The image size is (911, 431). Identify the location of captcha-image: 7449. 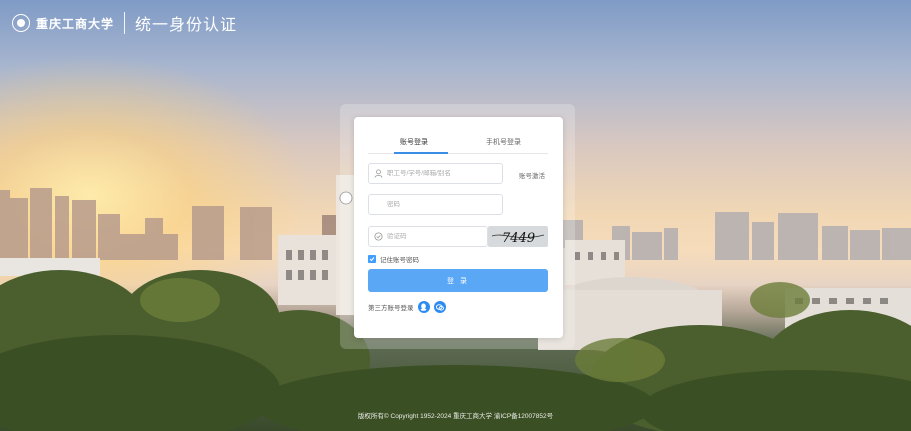
(518, 236).